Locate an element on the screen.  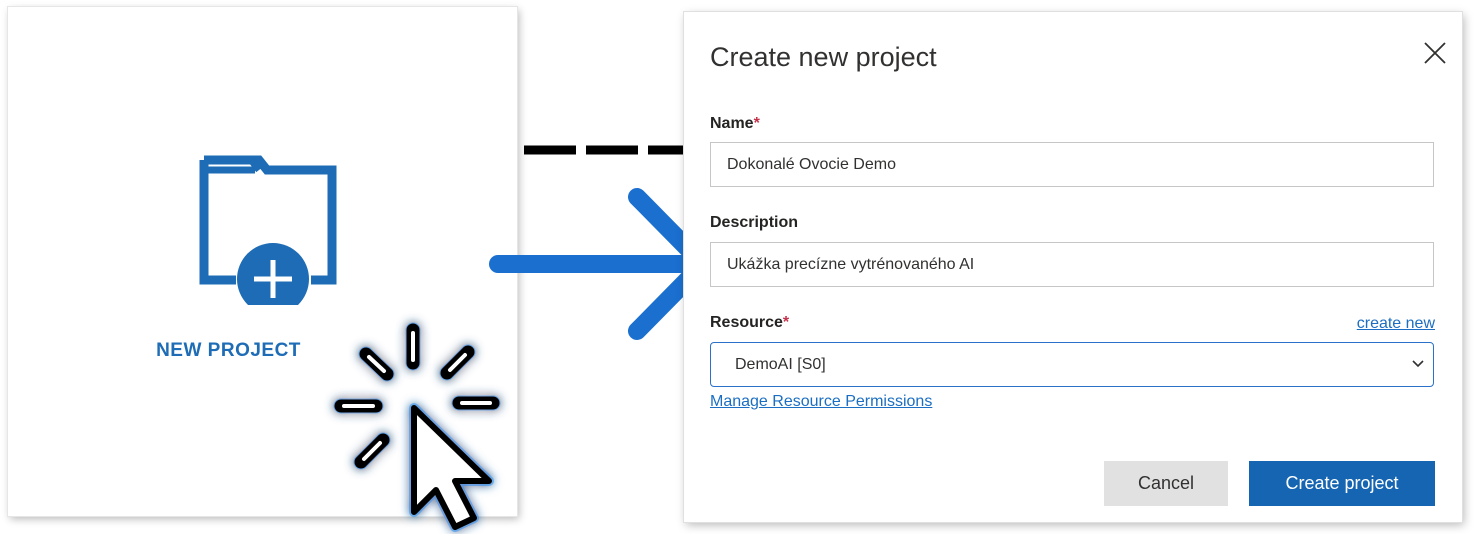
new-project-label: NEW PROJECT is located at coordinates (228, 350).